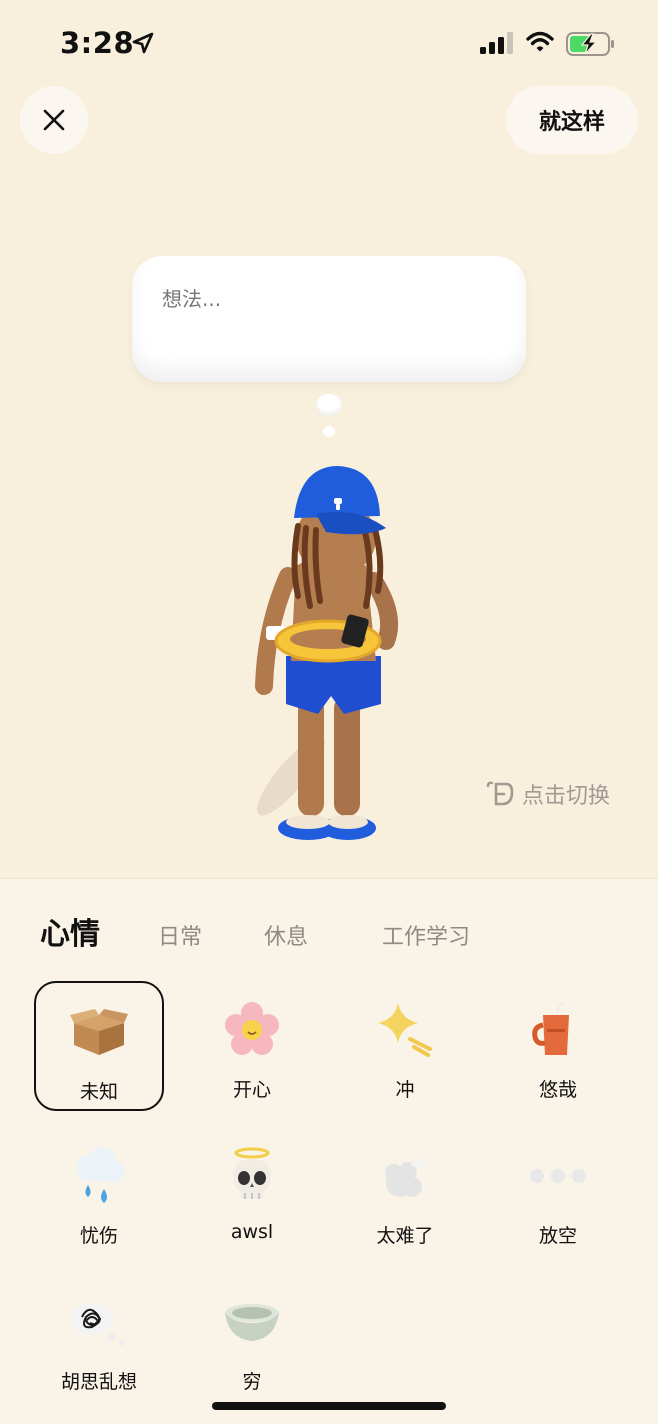  I want to click on mood-label: 未知, so click(98, 1092).